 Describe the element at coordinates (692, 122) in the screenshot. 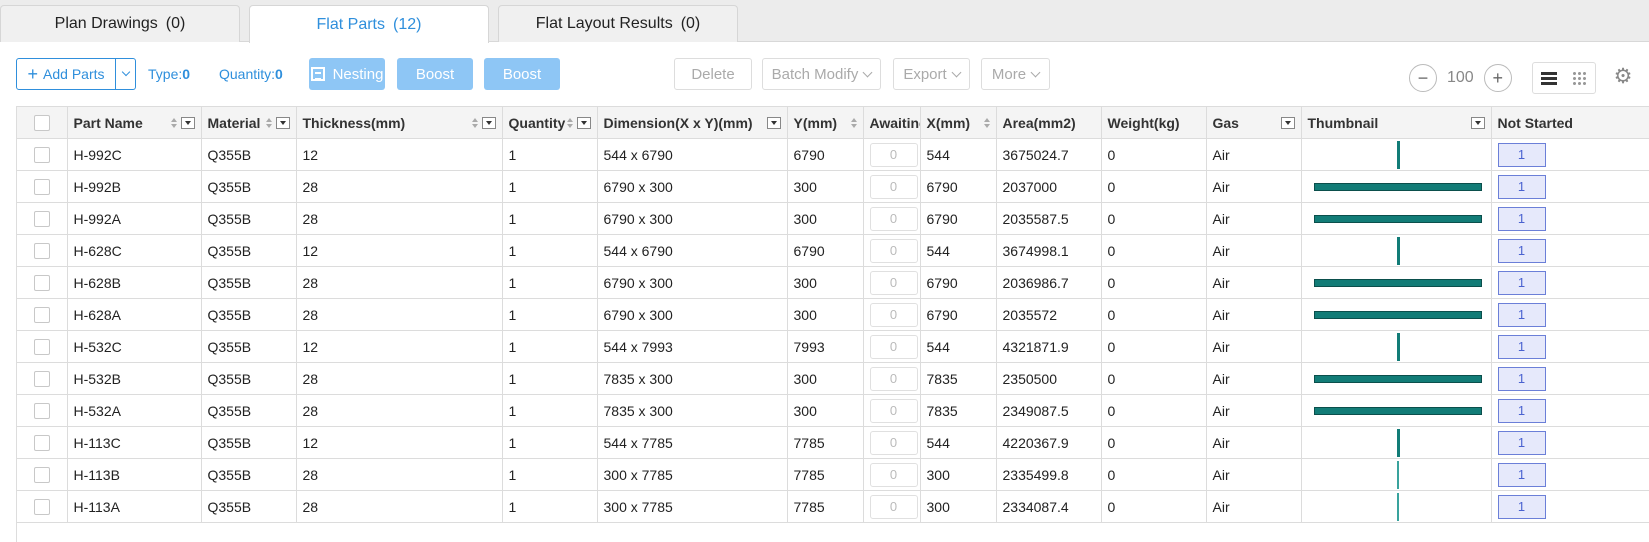

I see `col-dimension: Dimension(X x Y)(mm)` at that location.